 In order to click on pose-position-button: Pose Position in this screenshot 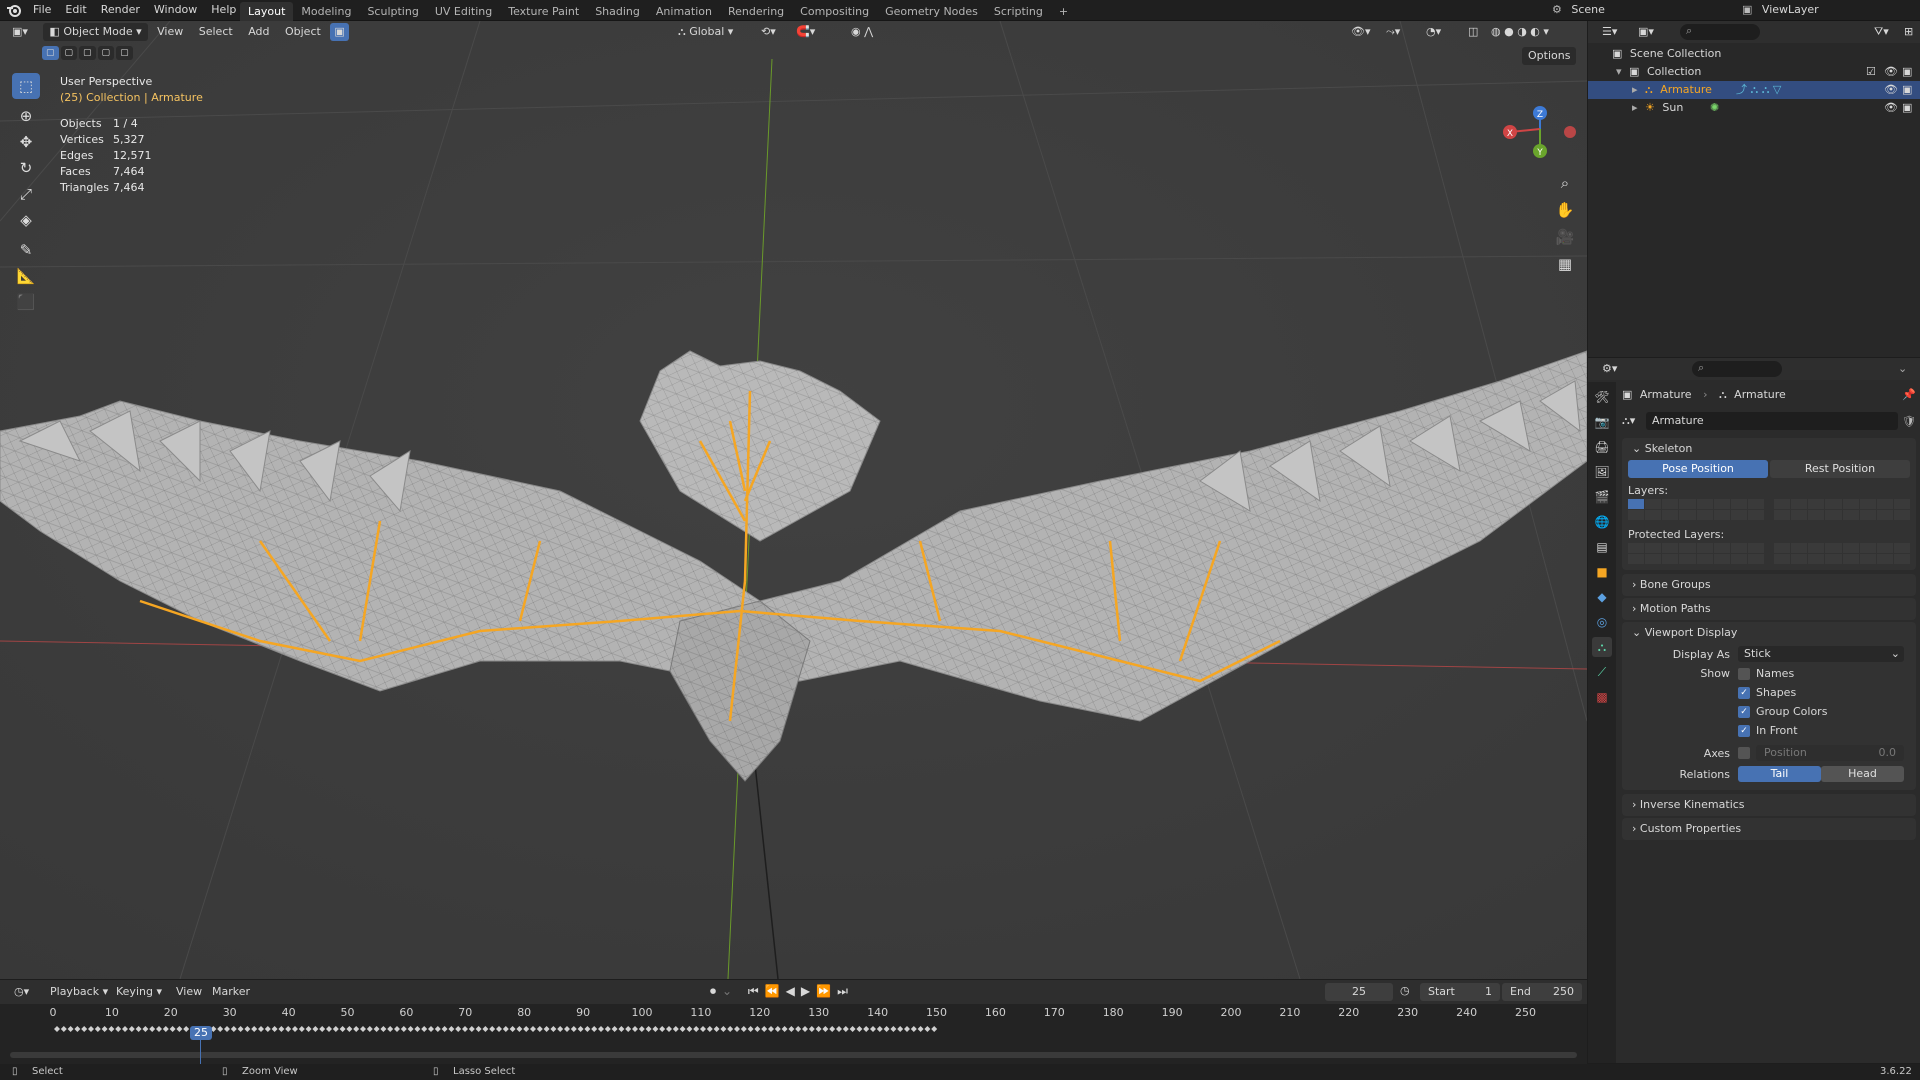, I will do `click(1698, 469)`.